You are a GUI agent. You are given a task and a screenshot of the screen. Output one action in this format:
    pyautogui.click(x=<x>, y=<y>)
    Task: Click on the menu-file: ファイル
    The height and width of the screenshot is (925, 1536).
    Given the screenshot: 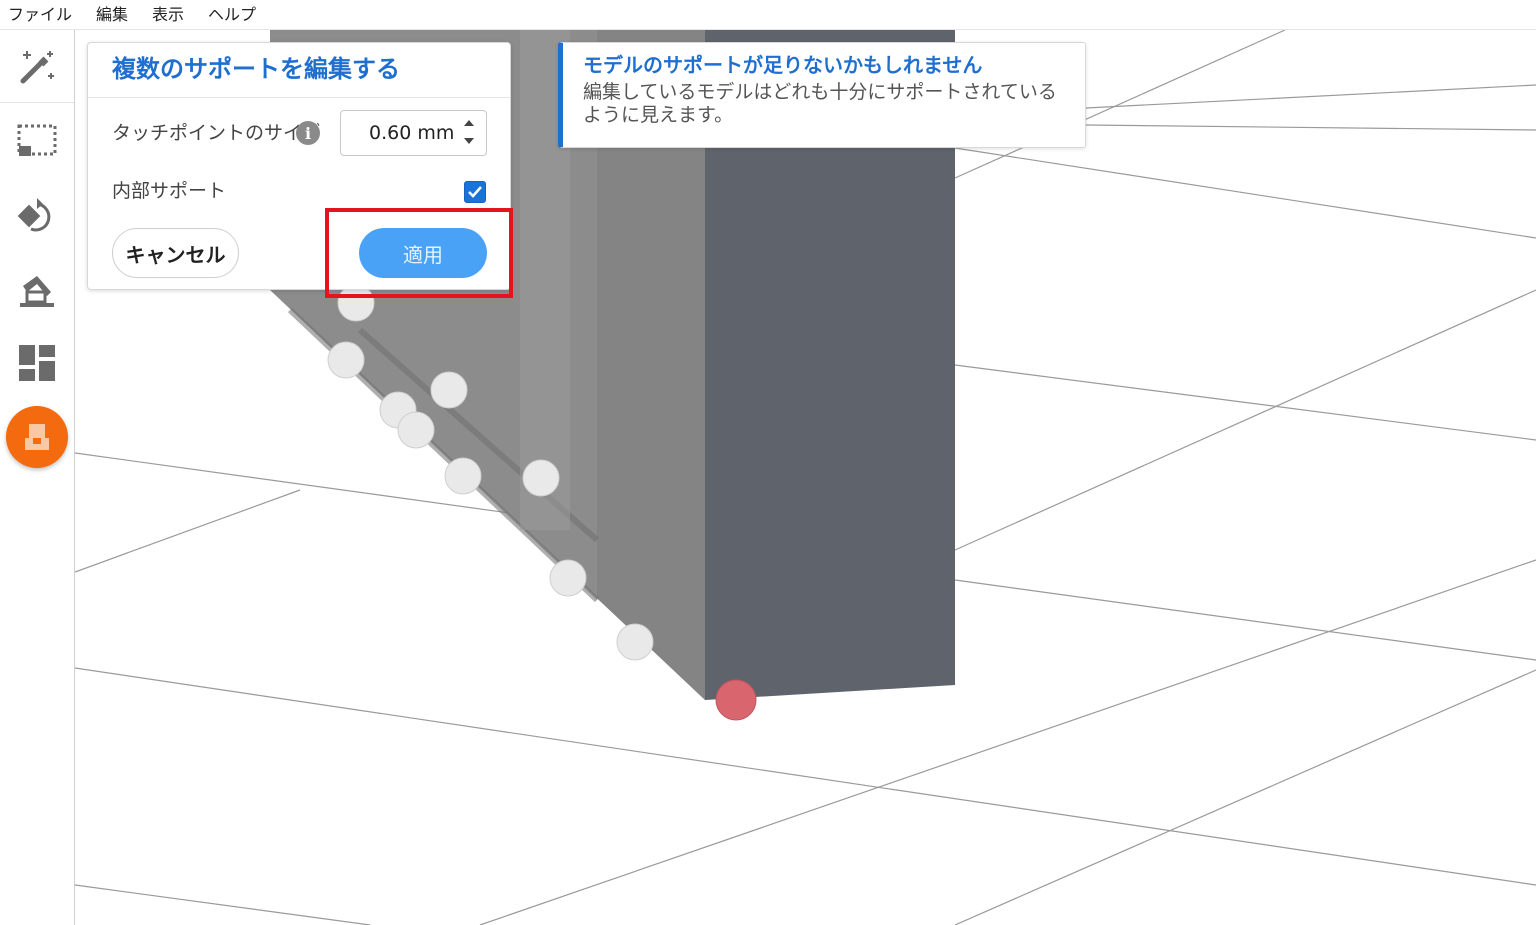 What is the action you would take?
    pyautogui.click(x=40, y=15)
    